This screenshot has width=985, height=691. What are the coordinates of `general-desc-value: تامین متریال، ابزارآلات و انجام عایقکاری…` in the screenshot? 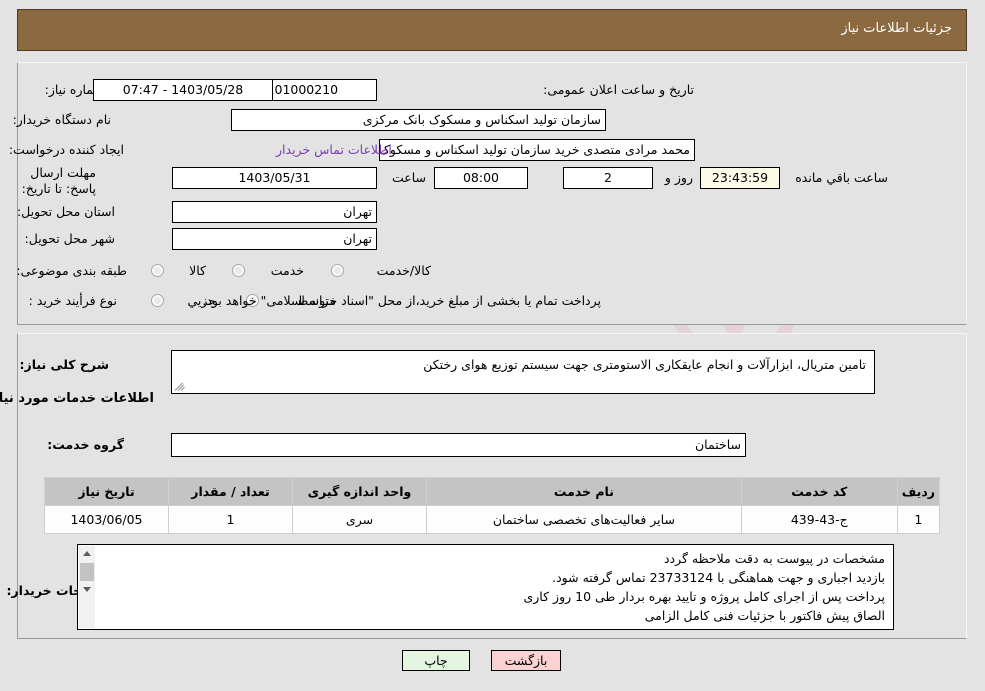 It's located at (645, 364).